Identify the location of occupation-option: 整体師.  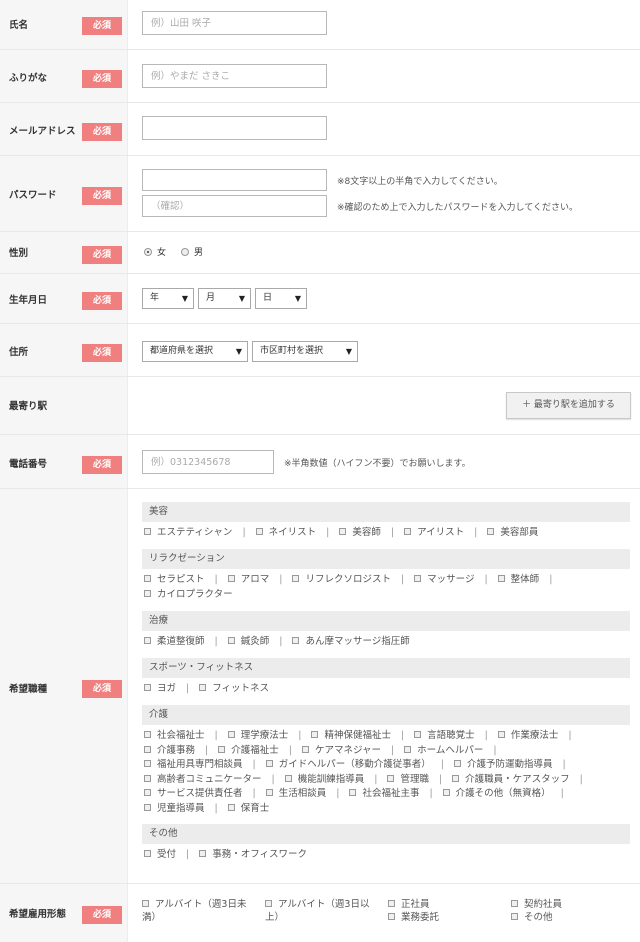
(518, 579).